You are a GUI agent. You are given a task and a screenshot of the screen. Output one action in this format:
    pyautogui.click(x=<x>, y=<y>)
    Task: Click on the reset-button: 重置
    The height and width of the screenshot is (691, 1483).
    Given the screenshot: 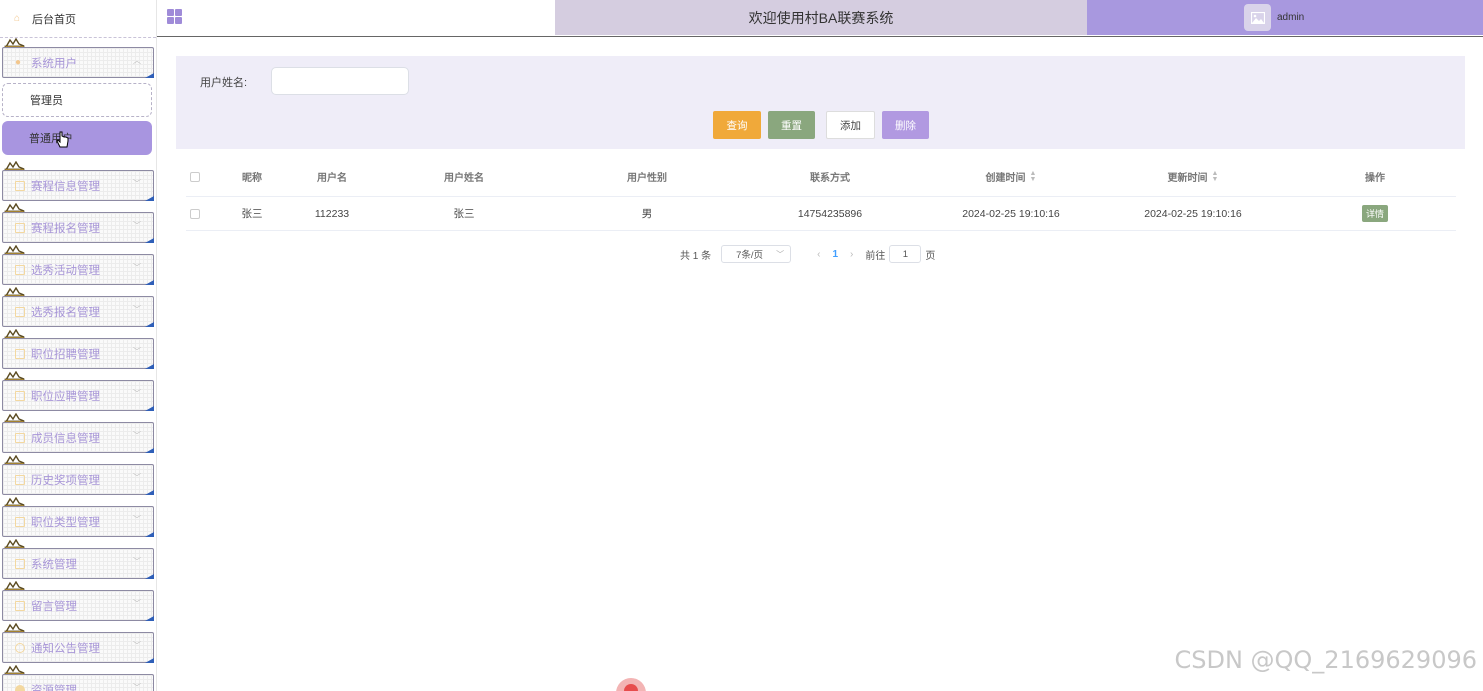 What is the action you would take?
    pyautogui.click(x=791, y=125)
    